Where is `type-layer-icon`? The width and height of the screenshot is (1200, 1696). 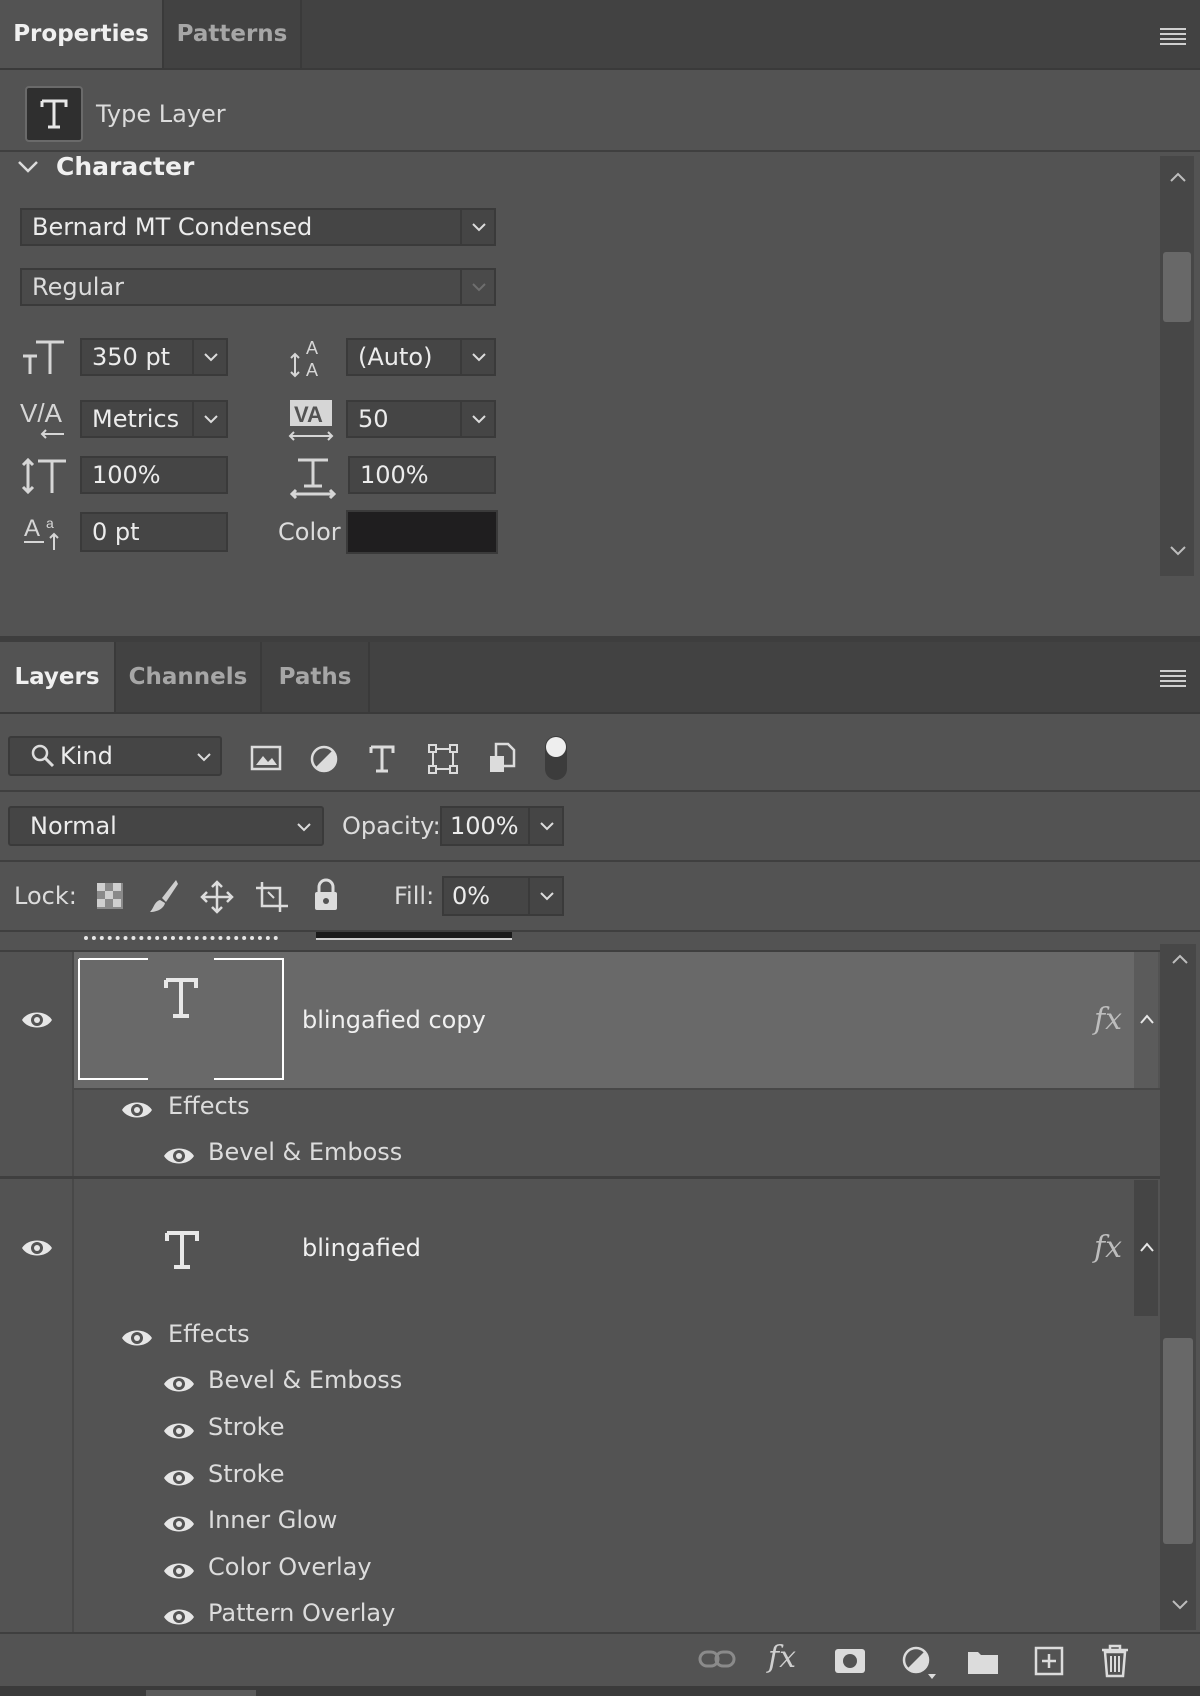
type-layer-icon is located at coordinates (54, 114).